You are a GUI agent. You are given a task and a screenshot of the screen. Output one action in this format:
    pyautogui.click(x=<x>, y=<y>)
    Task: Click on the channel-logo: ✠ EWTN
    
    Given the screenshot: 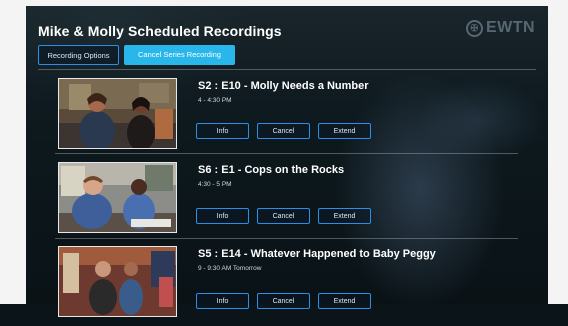 What is the action you would take?
    pyautogui.click(x=500, y=28)
    